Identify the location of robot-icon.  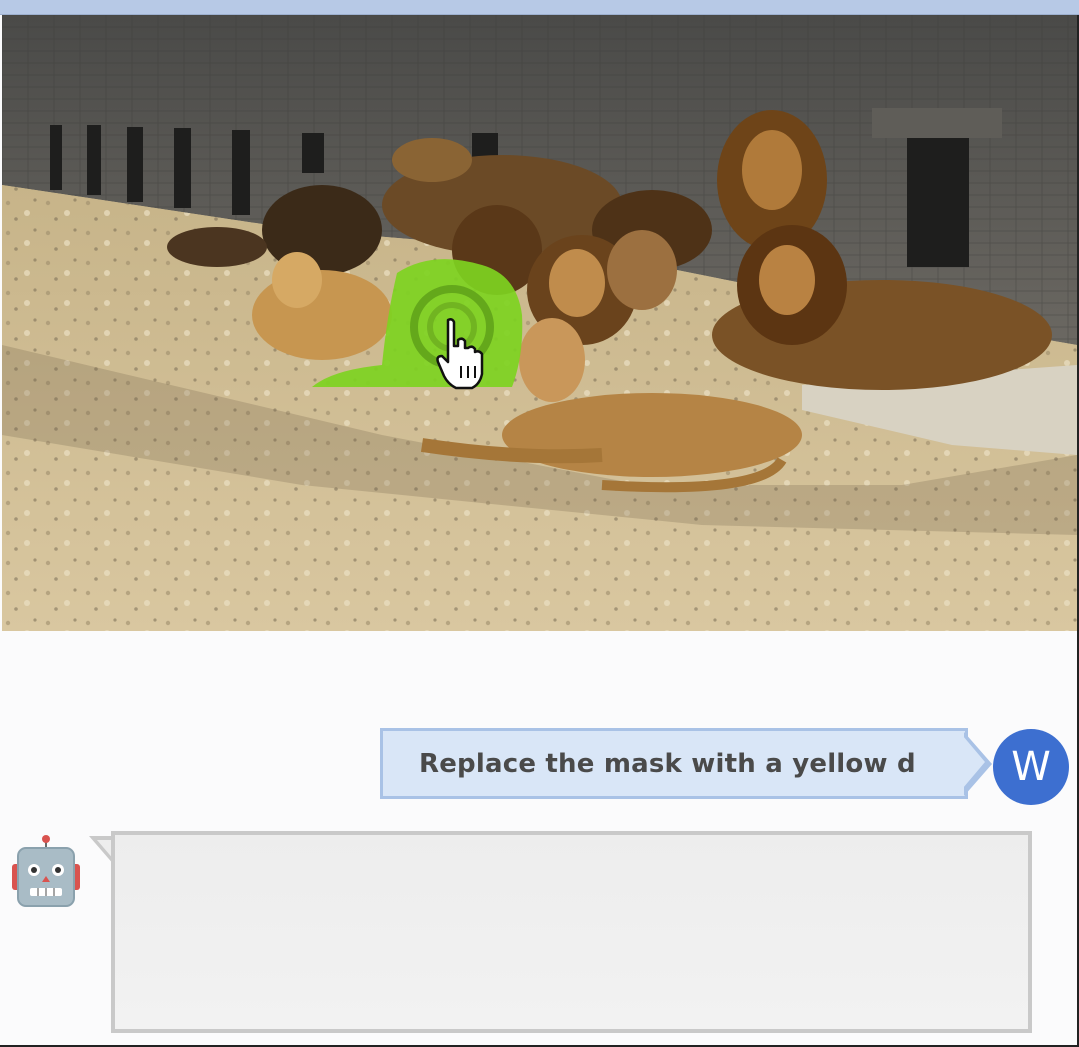
(48, 872).